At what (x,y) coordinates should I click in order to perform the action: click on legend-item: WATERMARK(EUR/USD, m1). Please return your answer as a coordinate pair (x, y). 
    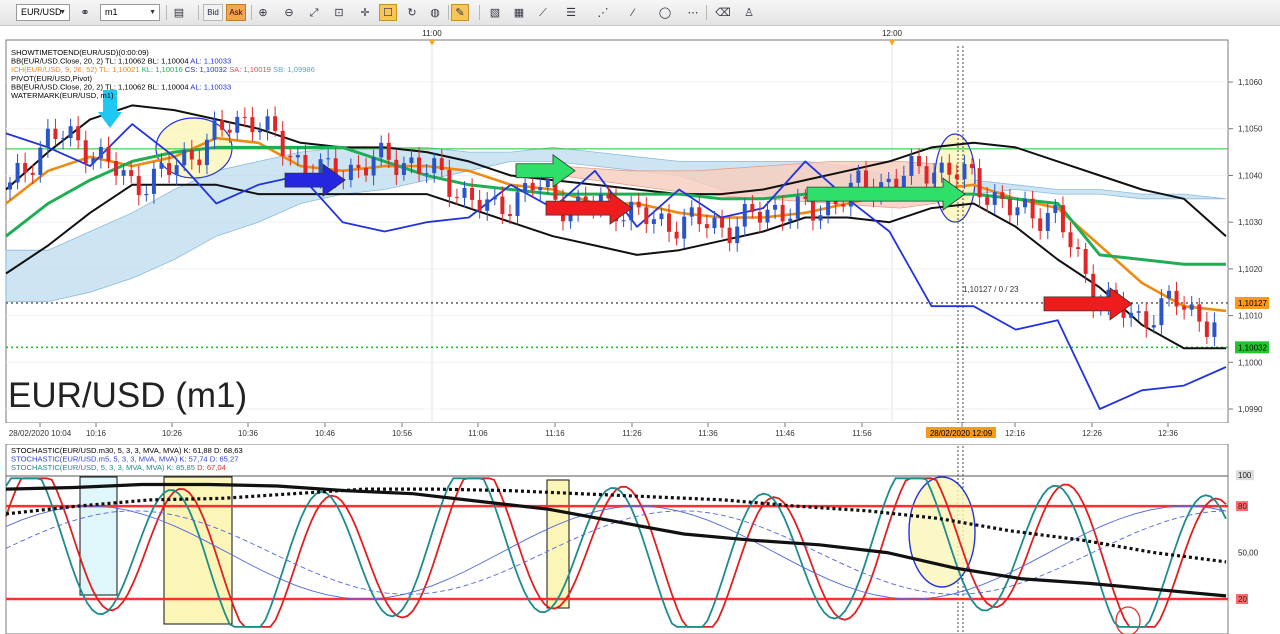
    Looking at the image, I should click on (62, 95).